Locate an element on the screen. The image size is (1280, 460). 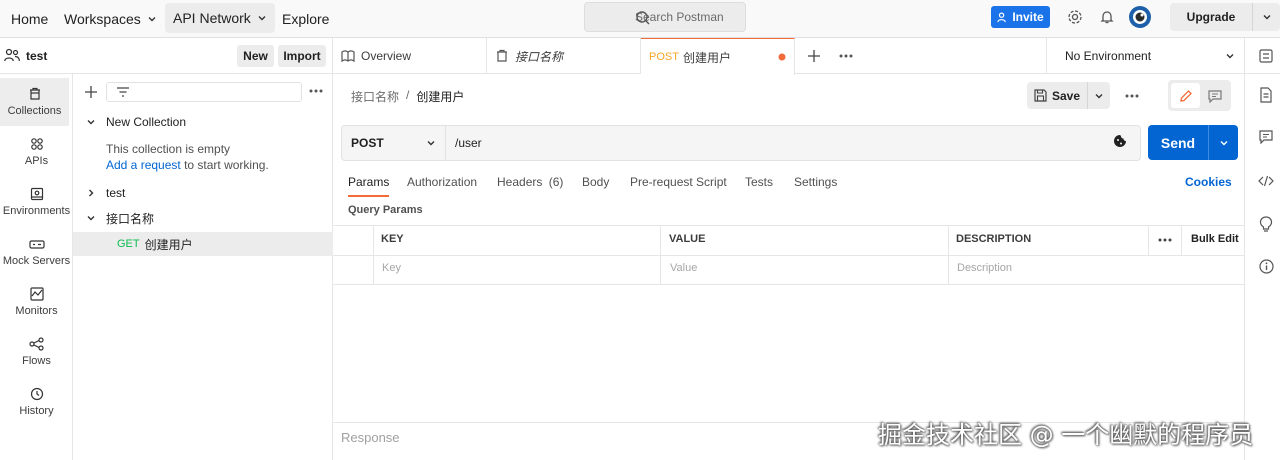
tab-body: Body is located at coordinates (595, 186).